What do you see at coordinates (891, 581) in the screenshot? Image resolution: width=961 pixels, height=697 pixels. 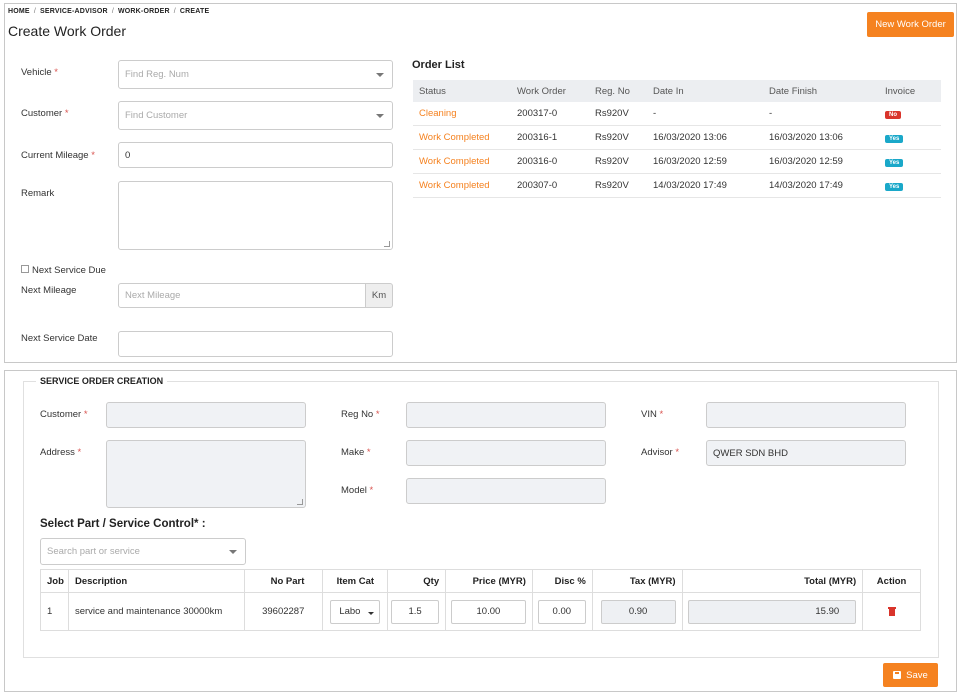 I see `column-header: Action` at bounding box center [891, 581].